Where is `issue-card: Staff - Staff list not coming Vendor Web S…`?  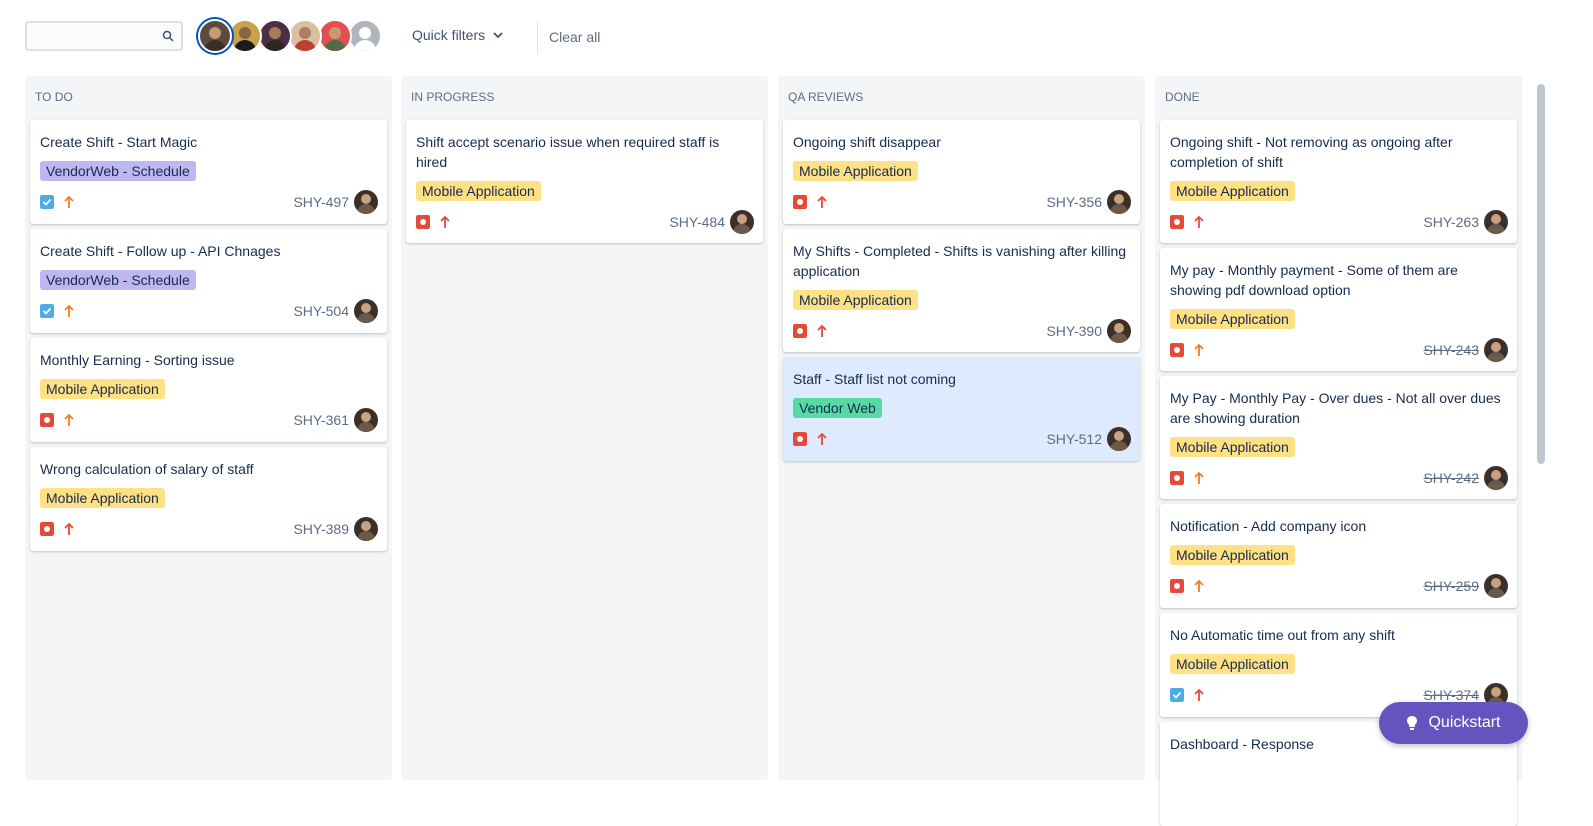 issue-card: Staff - Staff list not coming Vendor Web S… is located at coordinates (961, 409).